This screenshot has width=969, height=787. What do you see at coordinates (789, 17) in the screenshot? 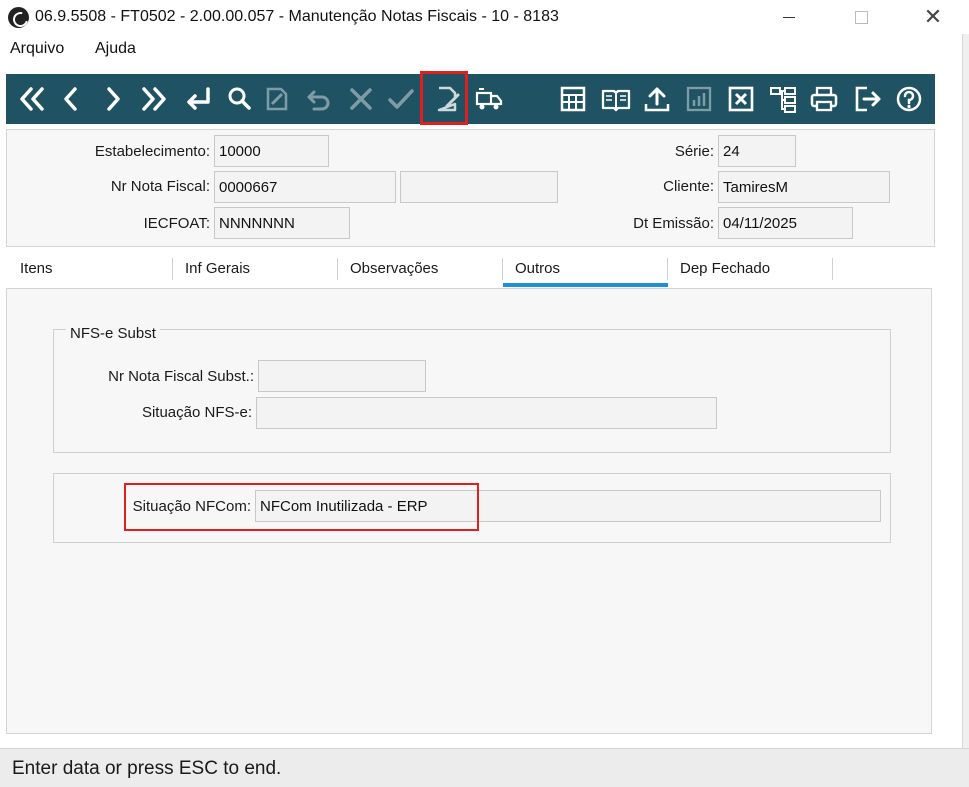
I see `minimize-button` at bounding box center [789, 17].